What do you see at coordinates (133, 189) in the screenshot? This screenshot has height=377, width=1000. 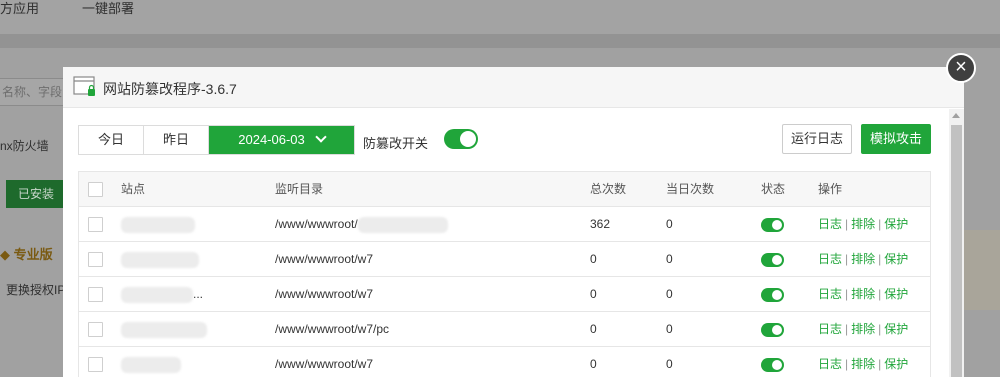 I see `column-header-site: 站点` at bounding box center [133, 189].